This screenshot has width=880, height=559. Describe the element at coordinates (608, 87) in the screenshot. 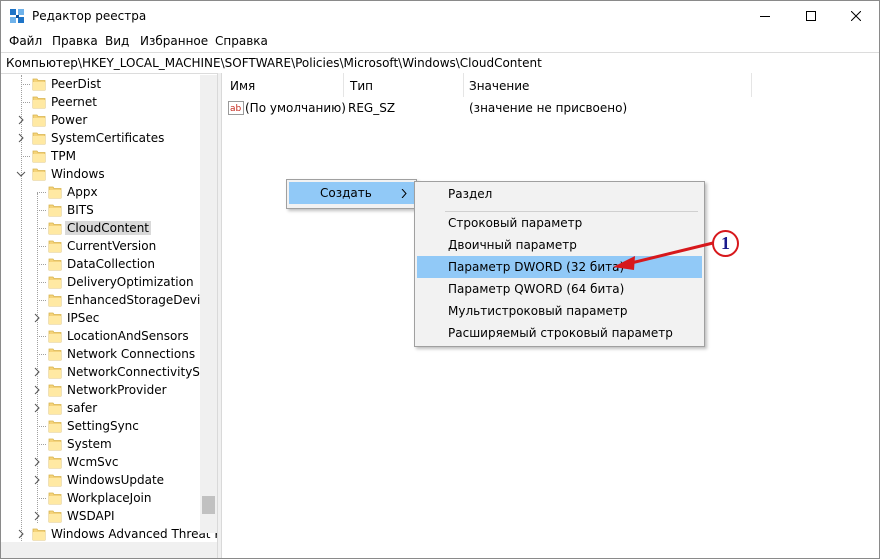

I see `column-header-value: Значение` at that location.